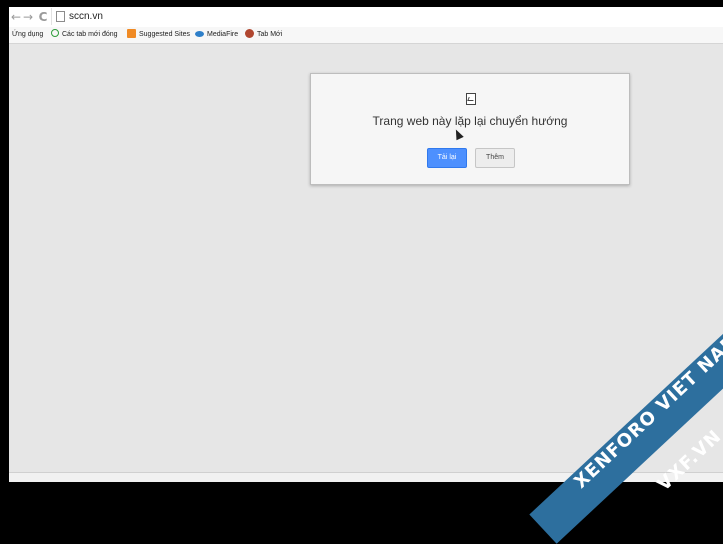 The image size is (723, 544). What do you see at coordinates (199, 34) in the screenshot?
I see `mediafire-icon` at bounding box center [199, 34].